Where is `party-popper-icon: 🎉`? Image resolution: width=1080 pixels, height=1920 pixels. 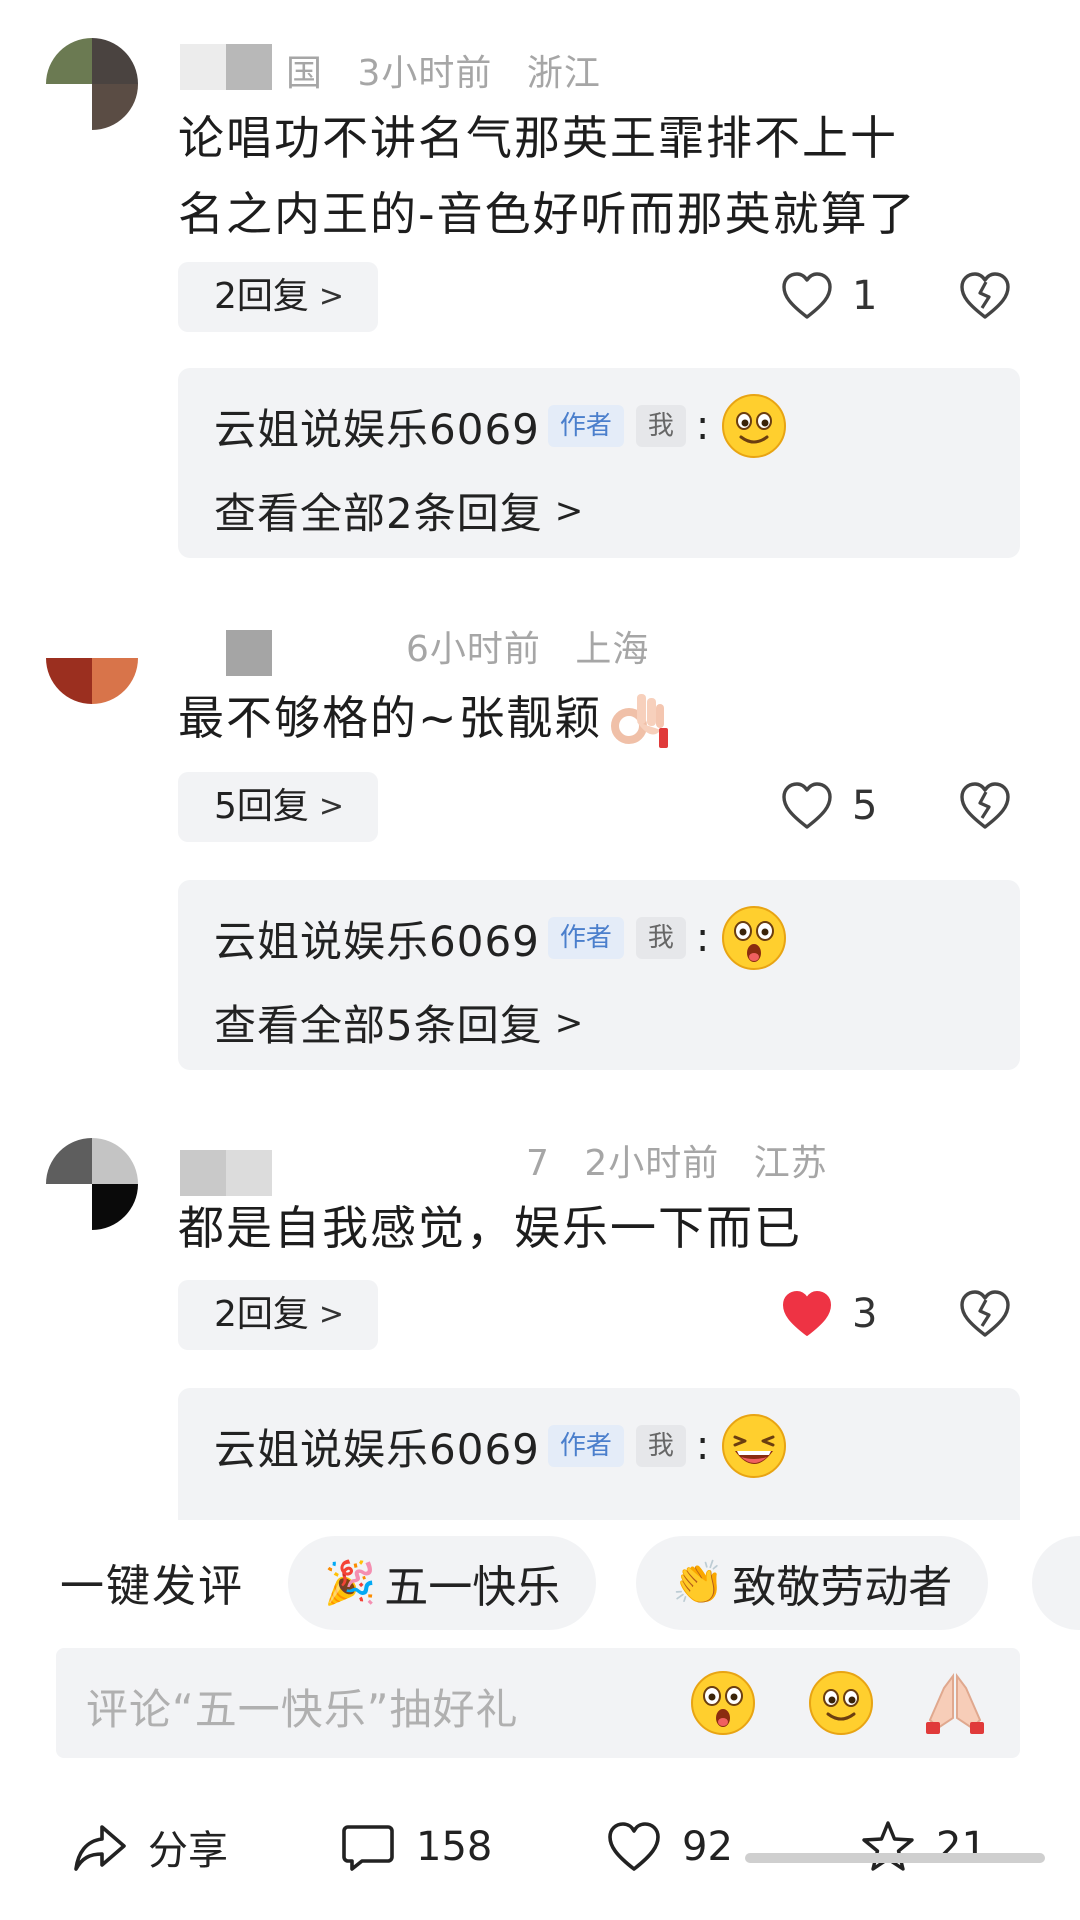 party-popper-icon: 🎉 is located at coordinates (350, 1582).